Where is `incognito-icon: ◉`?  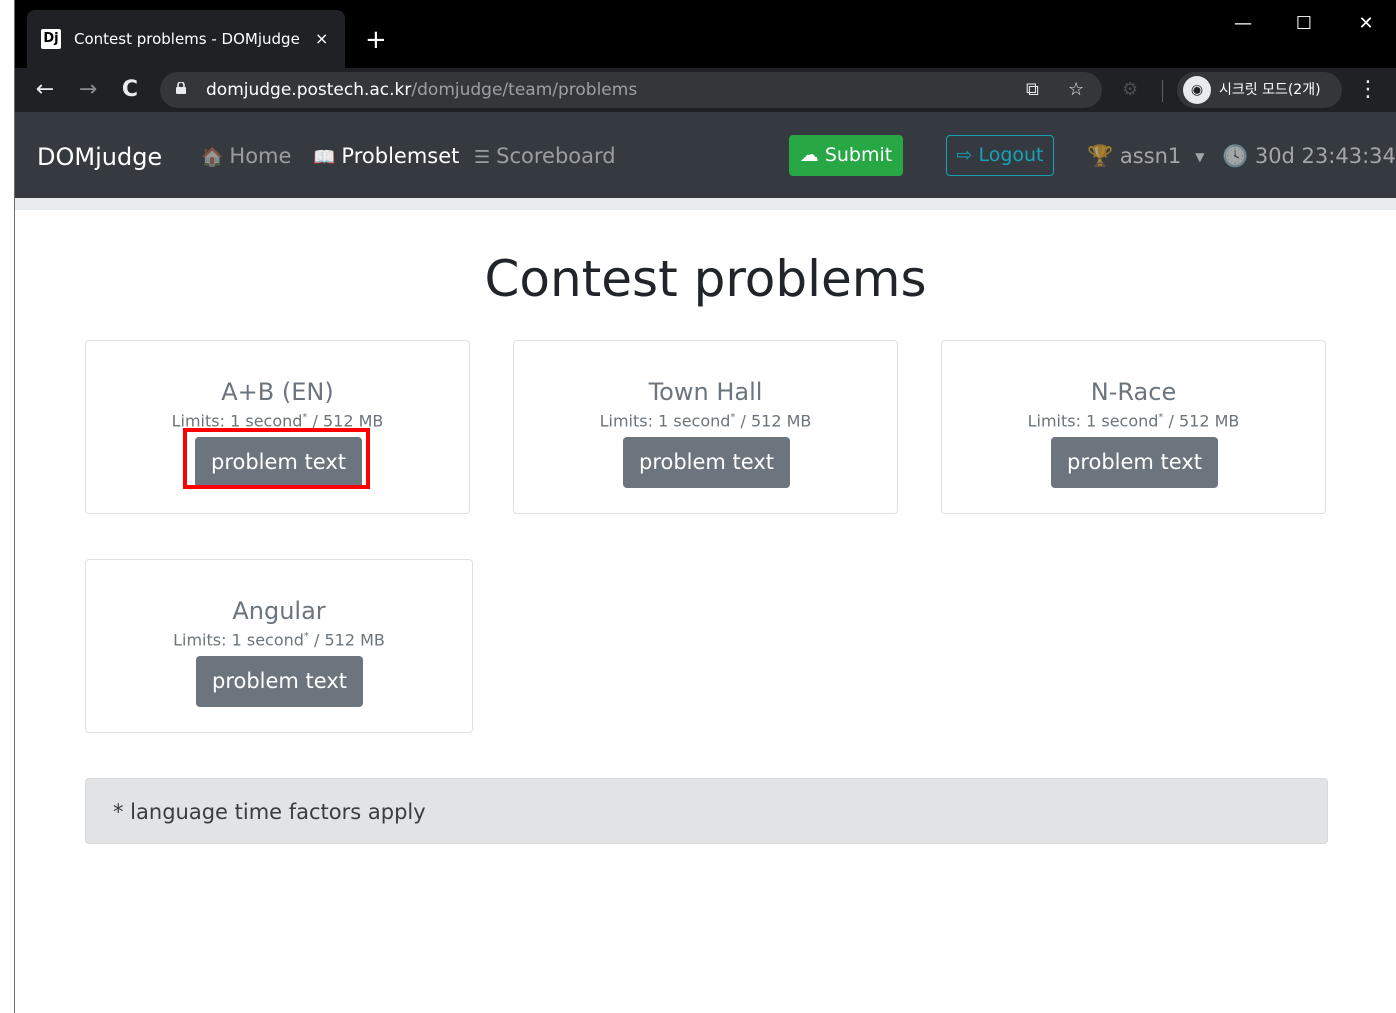 incognito-icon: ◉ is located at coordinates (1197, 90).